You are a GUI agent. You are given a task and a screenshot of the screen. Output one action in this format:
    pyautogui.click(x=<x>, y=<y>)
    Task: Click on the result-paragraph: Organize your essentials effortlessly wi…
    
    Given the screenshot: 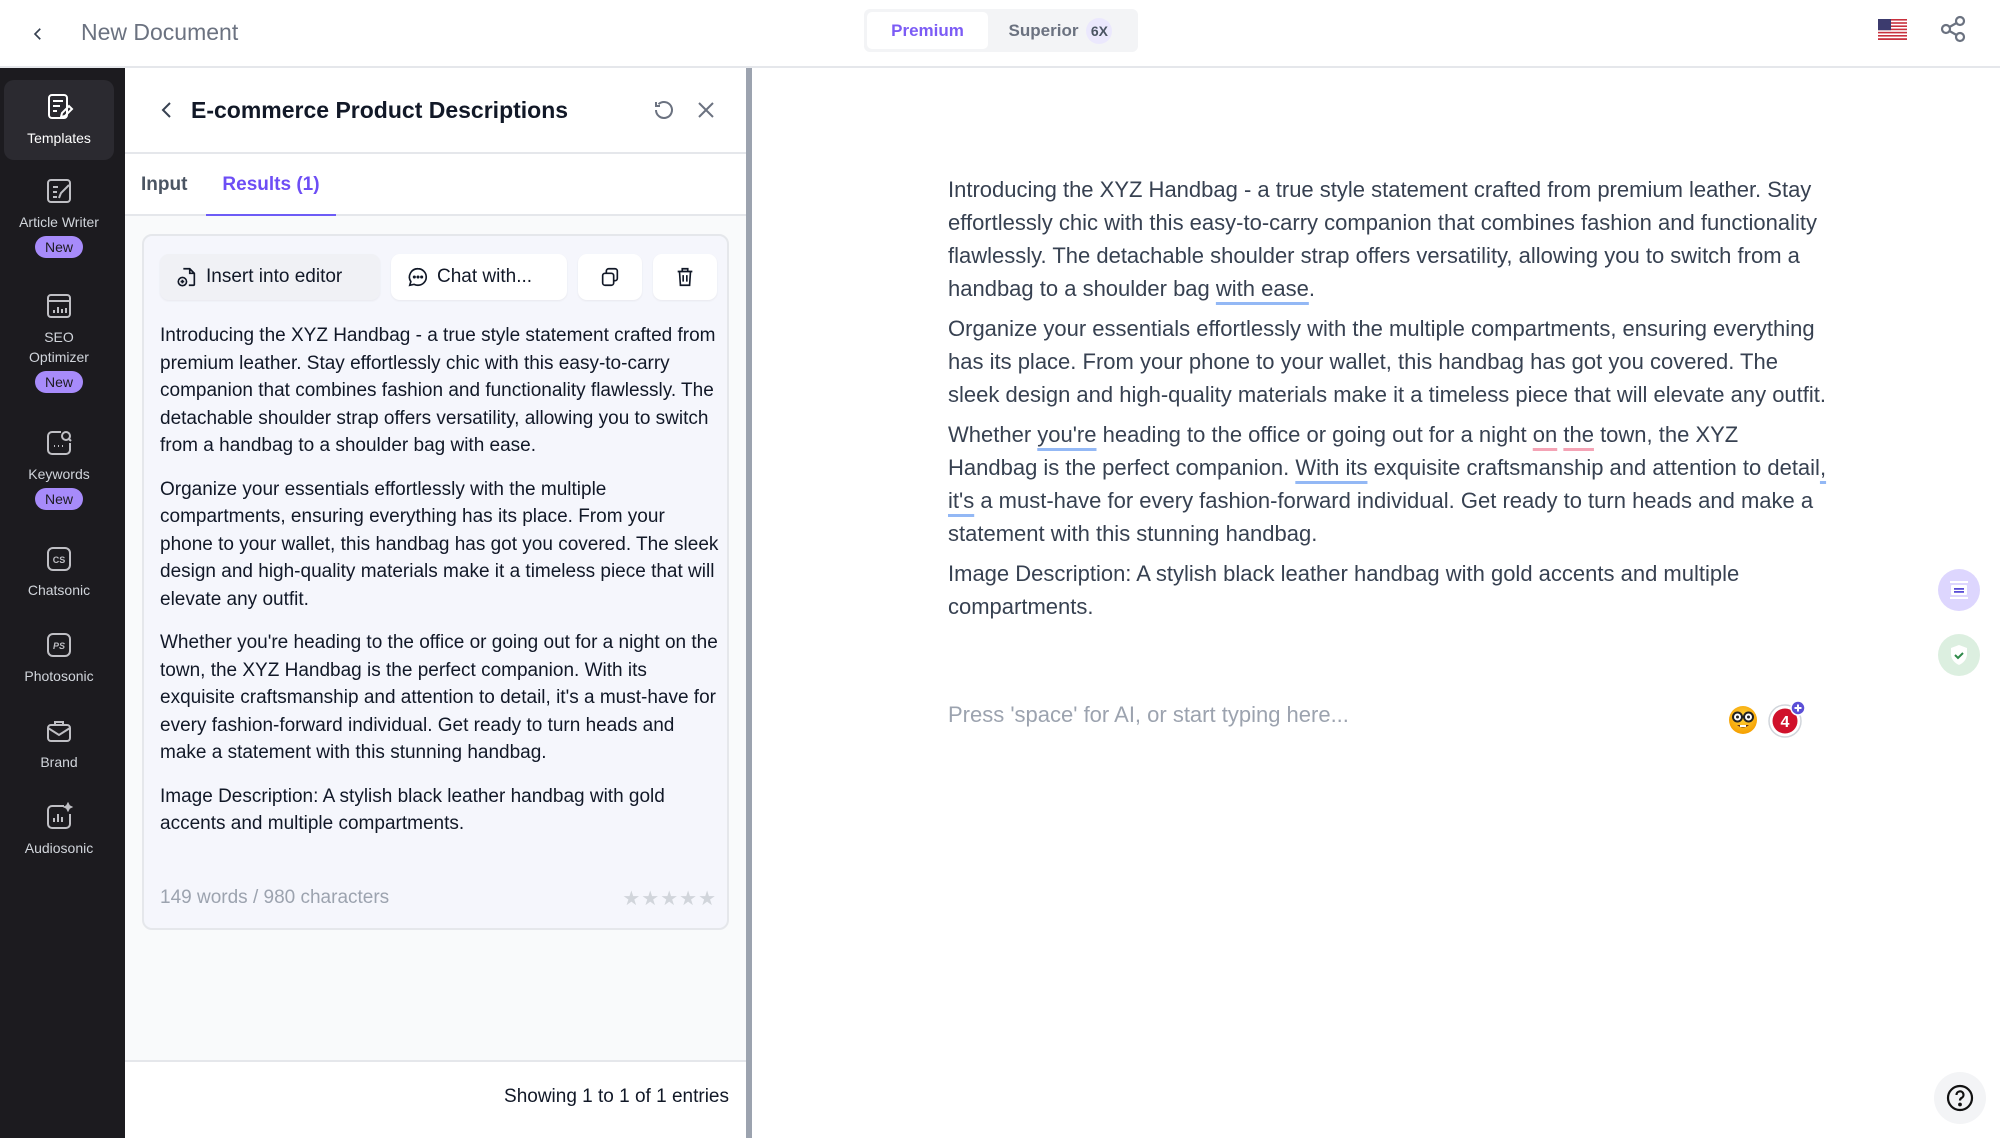 What is the action you would take?
    pyautogui.click(x=439, y=544)
    